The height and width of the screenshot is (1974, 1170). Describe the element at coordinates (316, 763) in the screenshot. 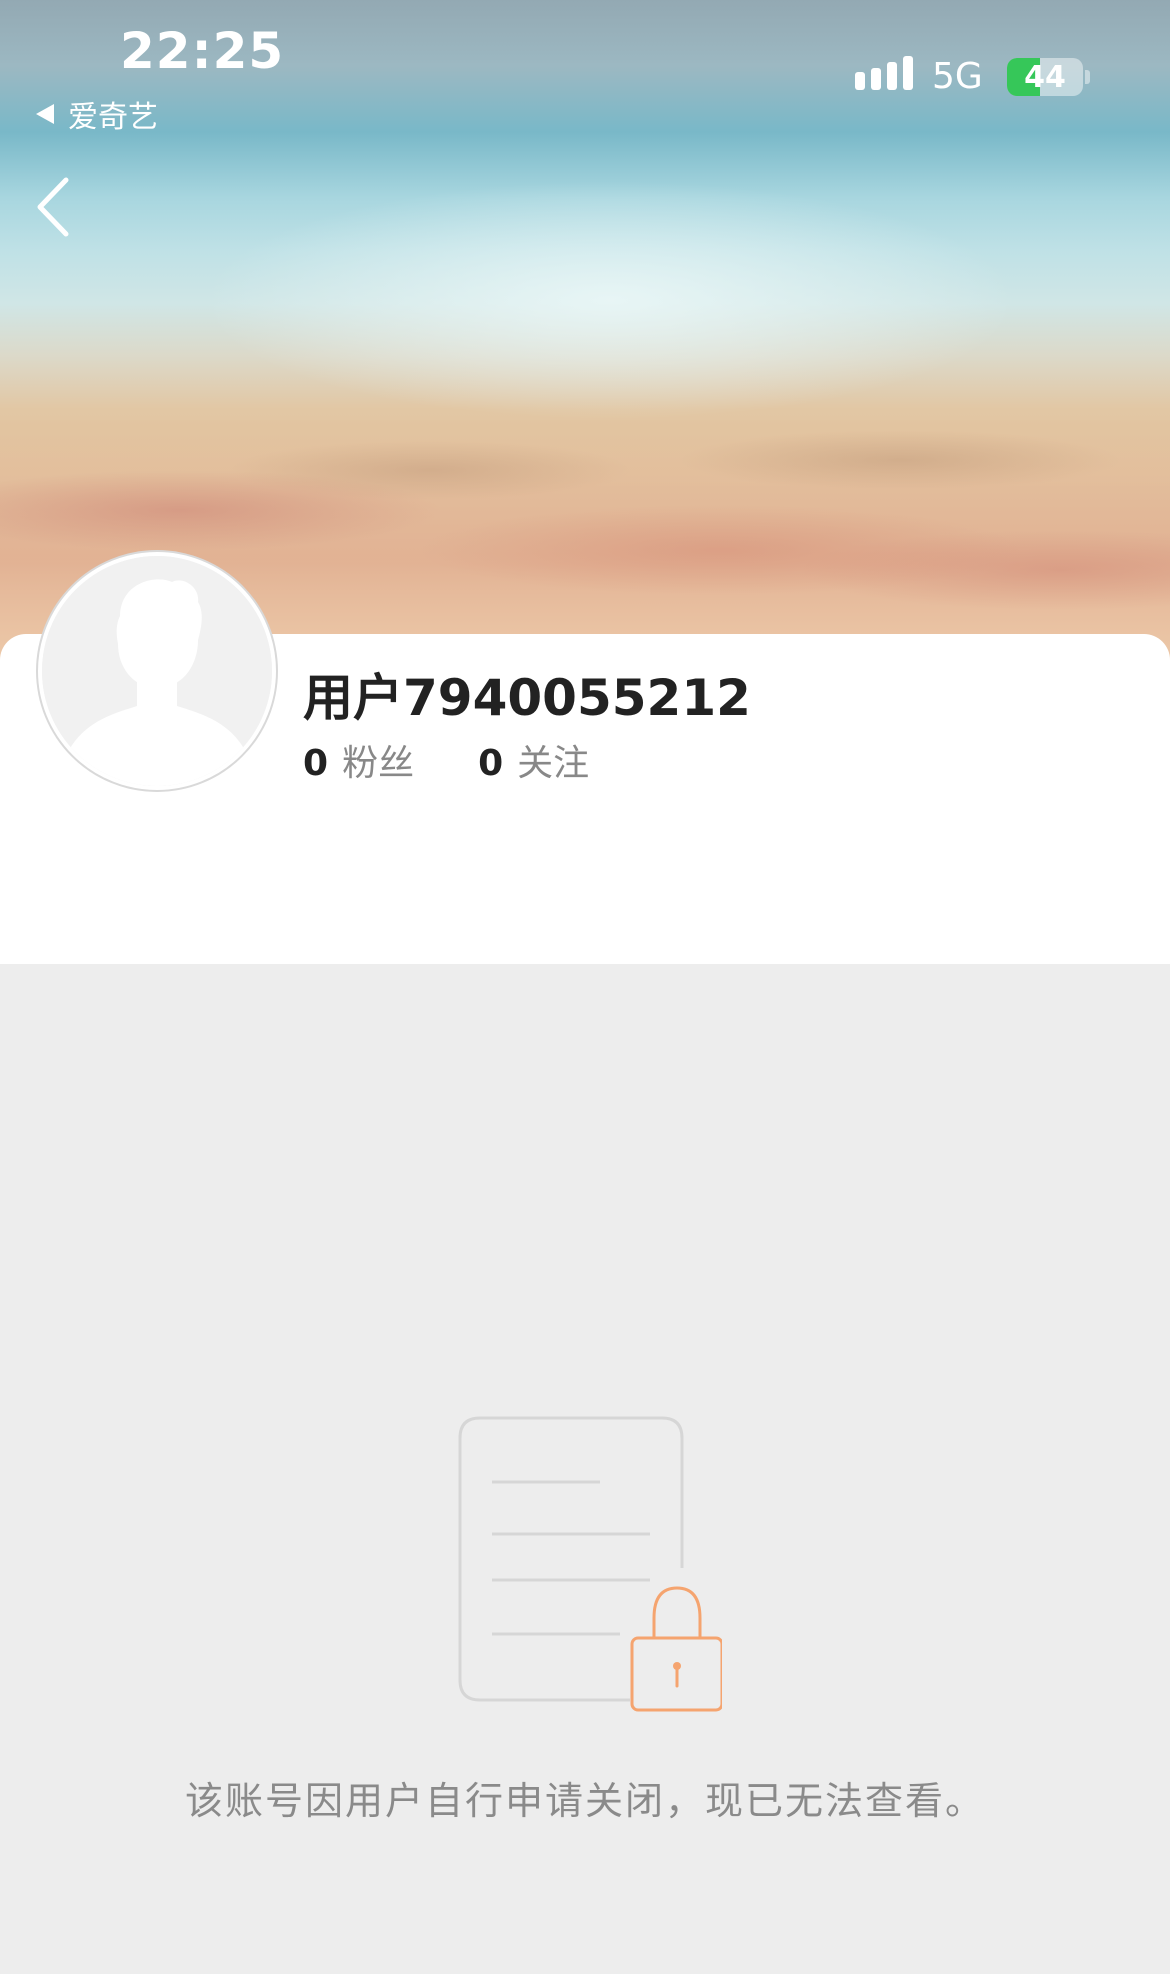

I see `followers-count: 0` at that location.